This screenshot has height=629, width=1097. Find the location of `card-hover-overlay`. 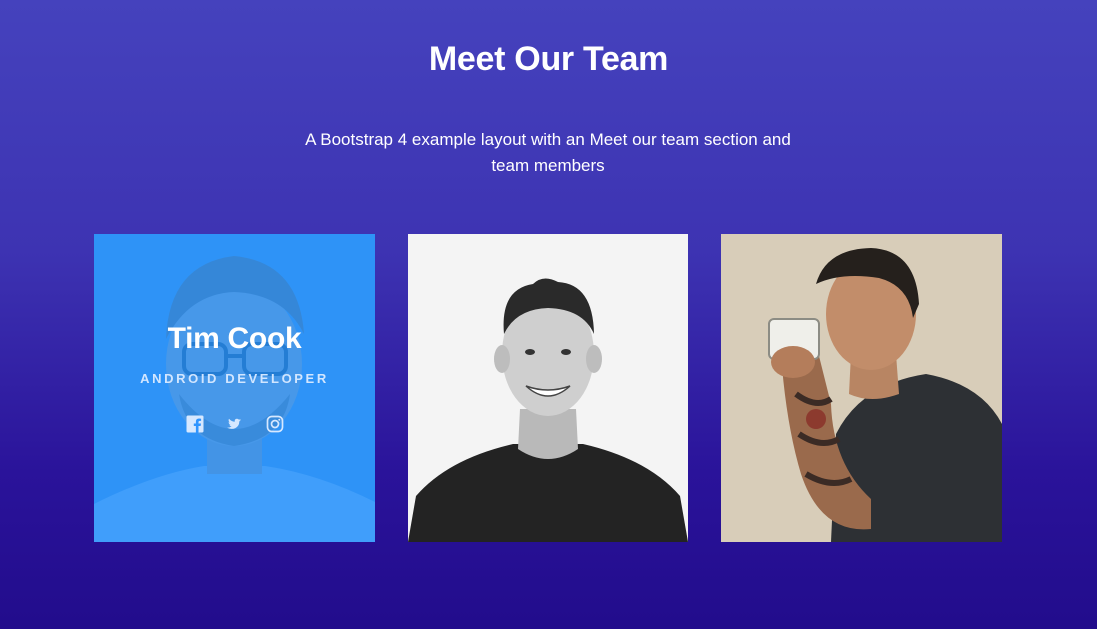

card-hover-overlay is located at coordinates (234, 388).